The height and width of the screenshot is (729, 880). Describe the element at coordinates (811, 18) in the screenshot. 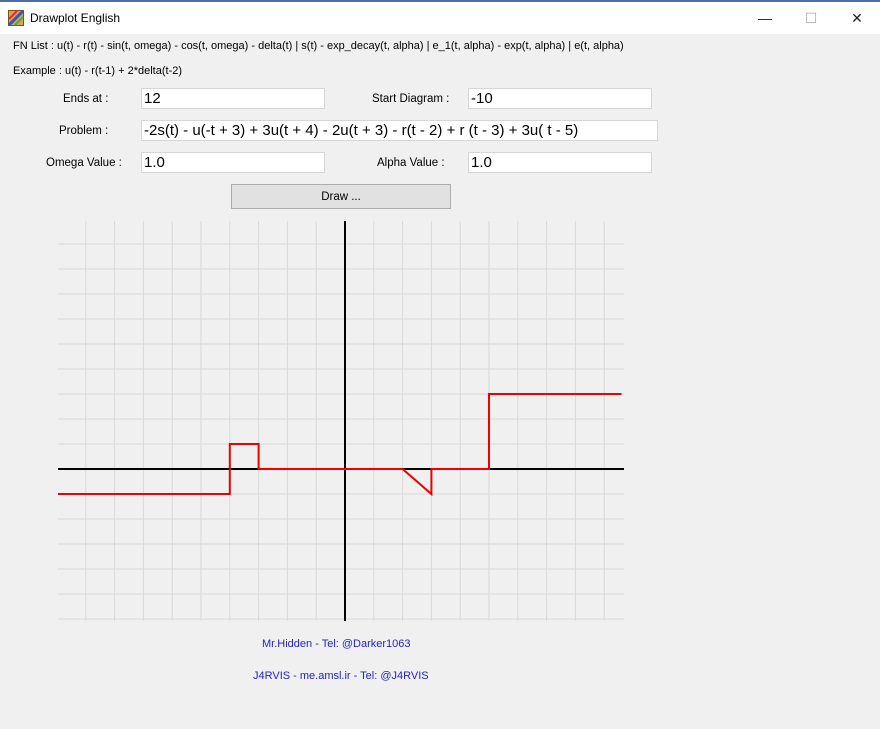

I see `maximize-button: ☐` at that location.